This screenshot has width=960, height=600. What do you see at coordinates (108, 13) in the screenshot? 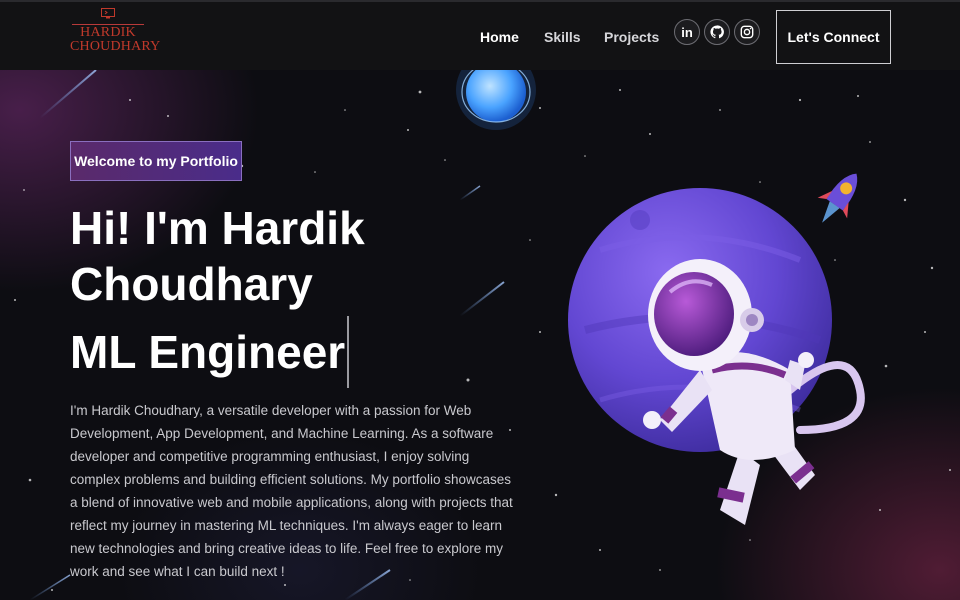
I see `monitor-icon` at bounding box center [108, 13].